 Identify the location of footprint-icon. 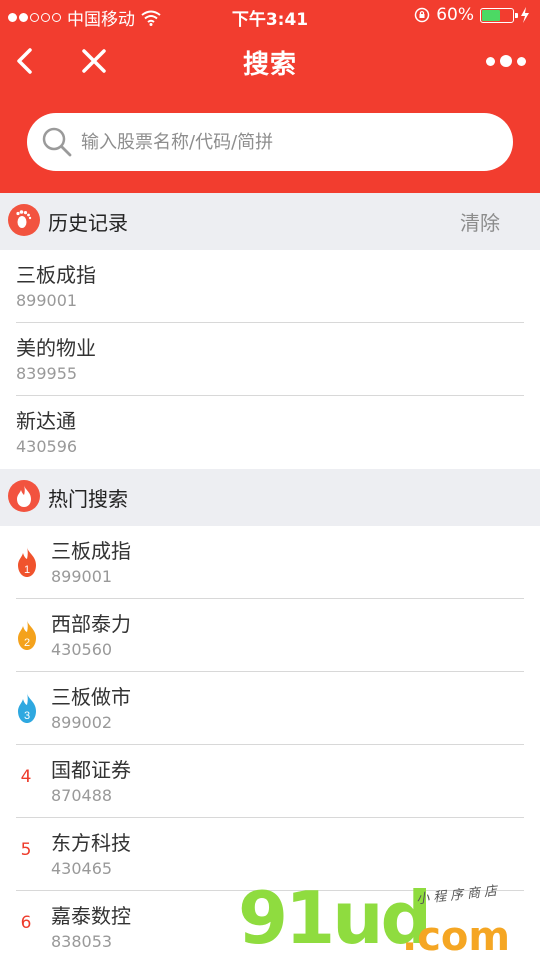
(24, 220).